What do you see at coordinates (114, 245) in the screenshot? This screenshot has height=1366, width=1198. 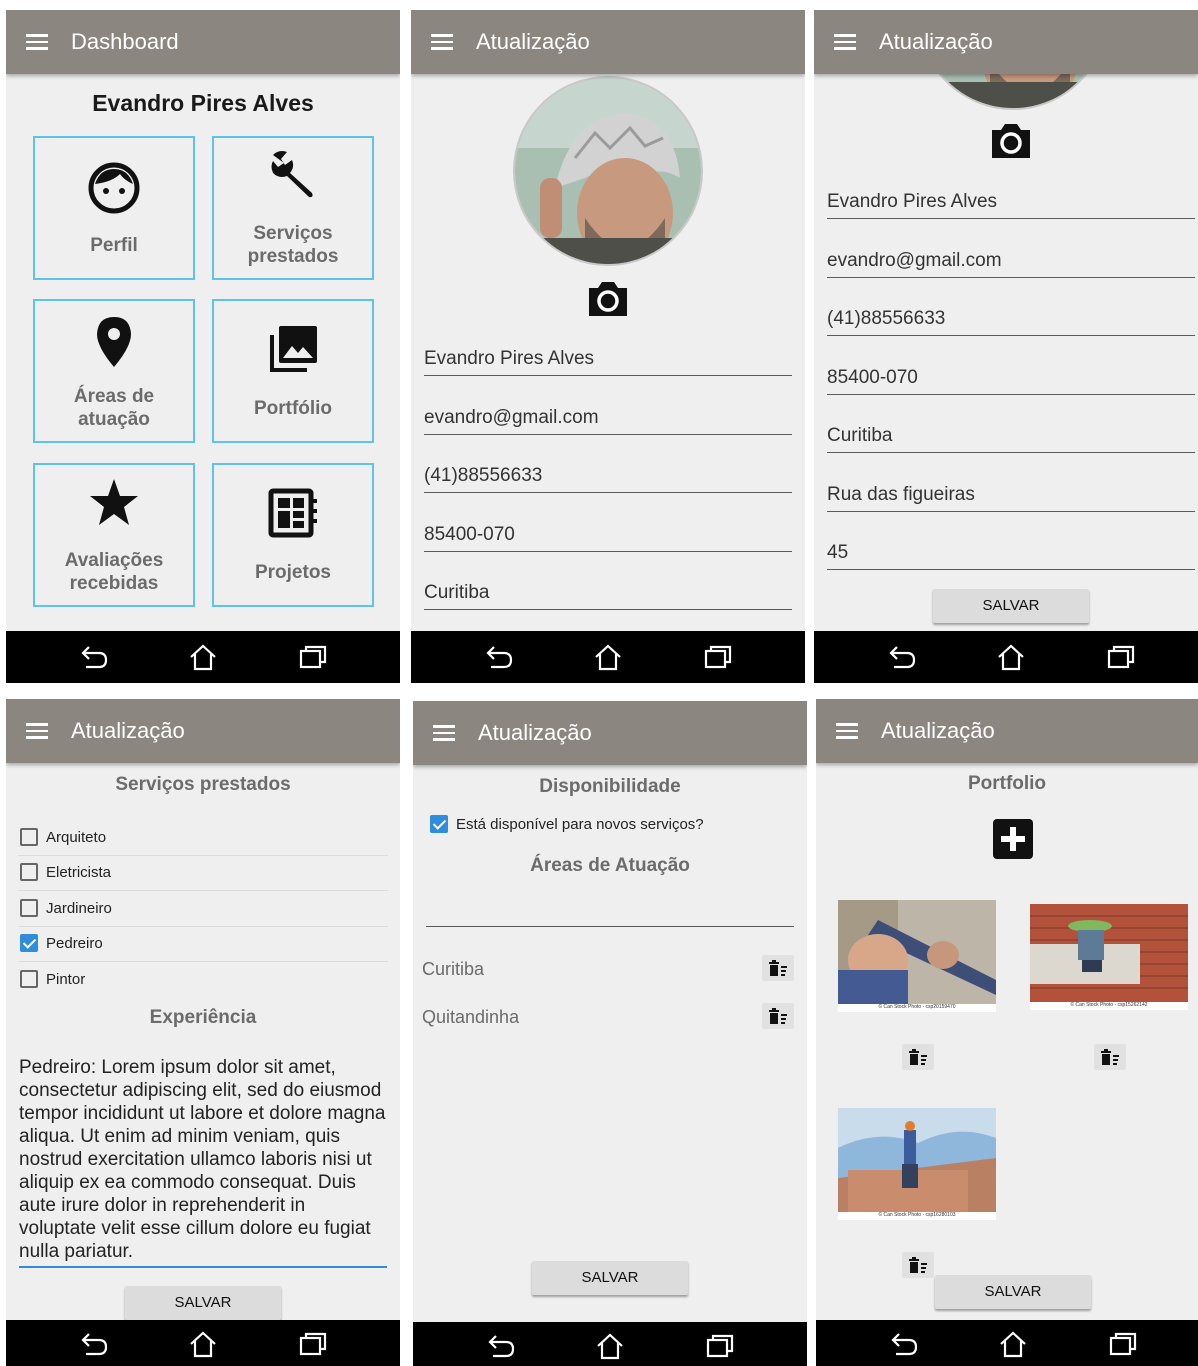 I see `tile-label: Perfil` at bounding box center [114, 245].